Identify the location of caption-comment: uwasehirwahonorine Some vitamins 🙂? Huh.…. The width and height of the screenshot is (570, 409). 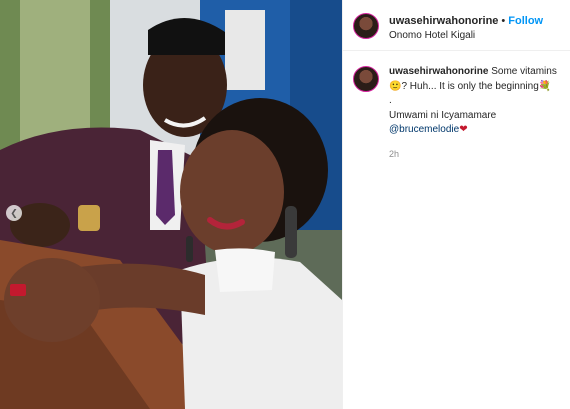
(456, 106).